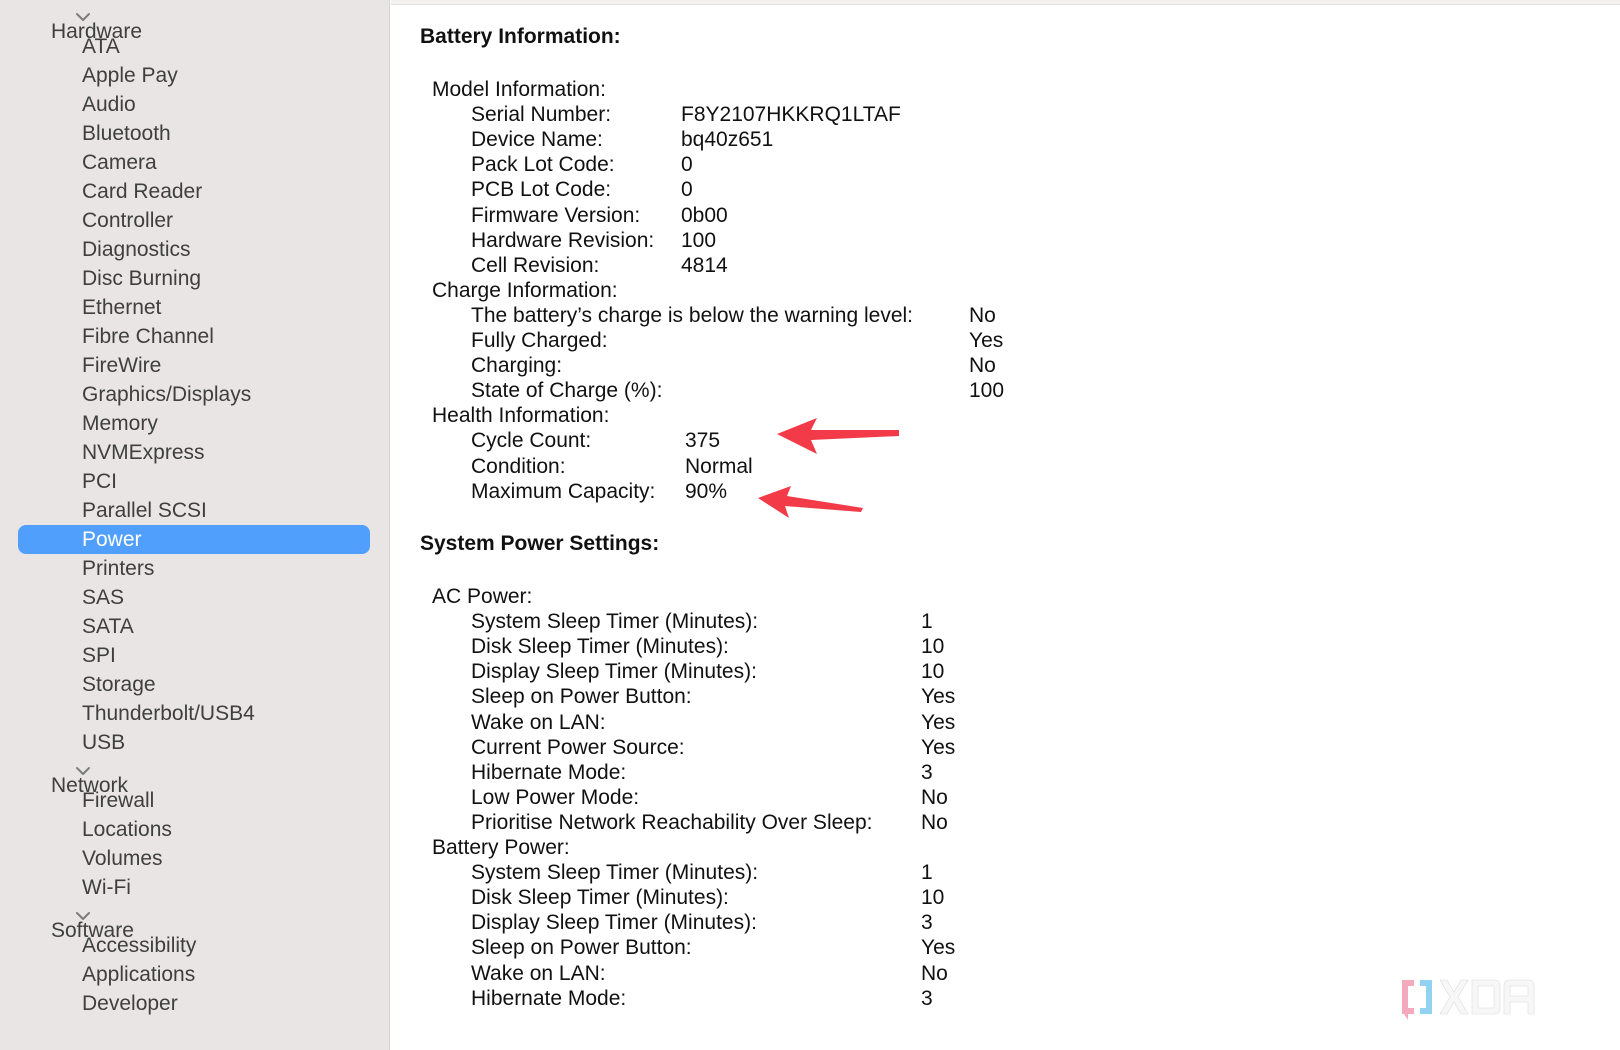 The height and width of the screenshot is (1050, 1620). What do you see at coordinates (709, 973) in the screenshot?
I see `battery-power-row: Wake on LAN: No` at bounding box center [709, 973].